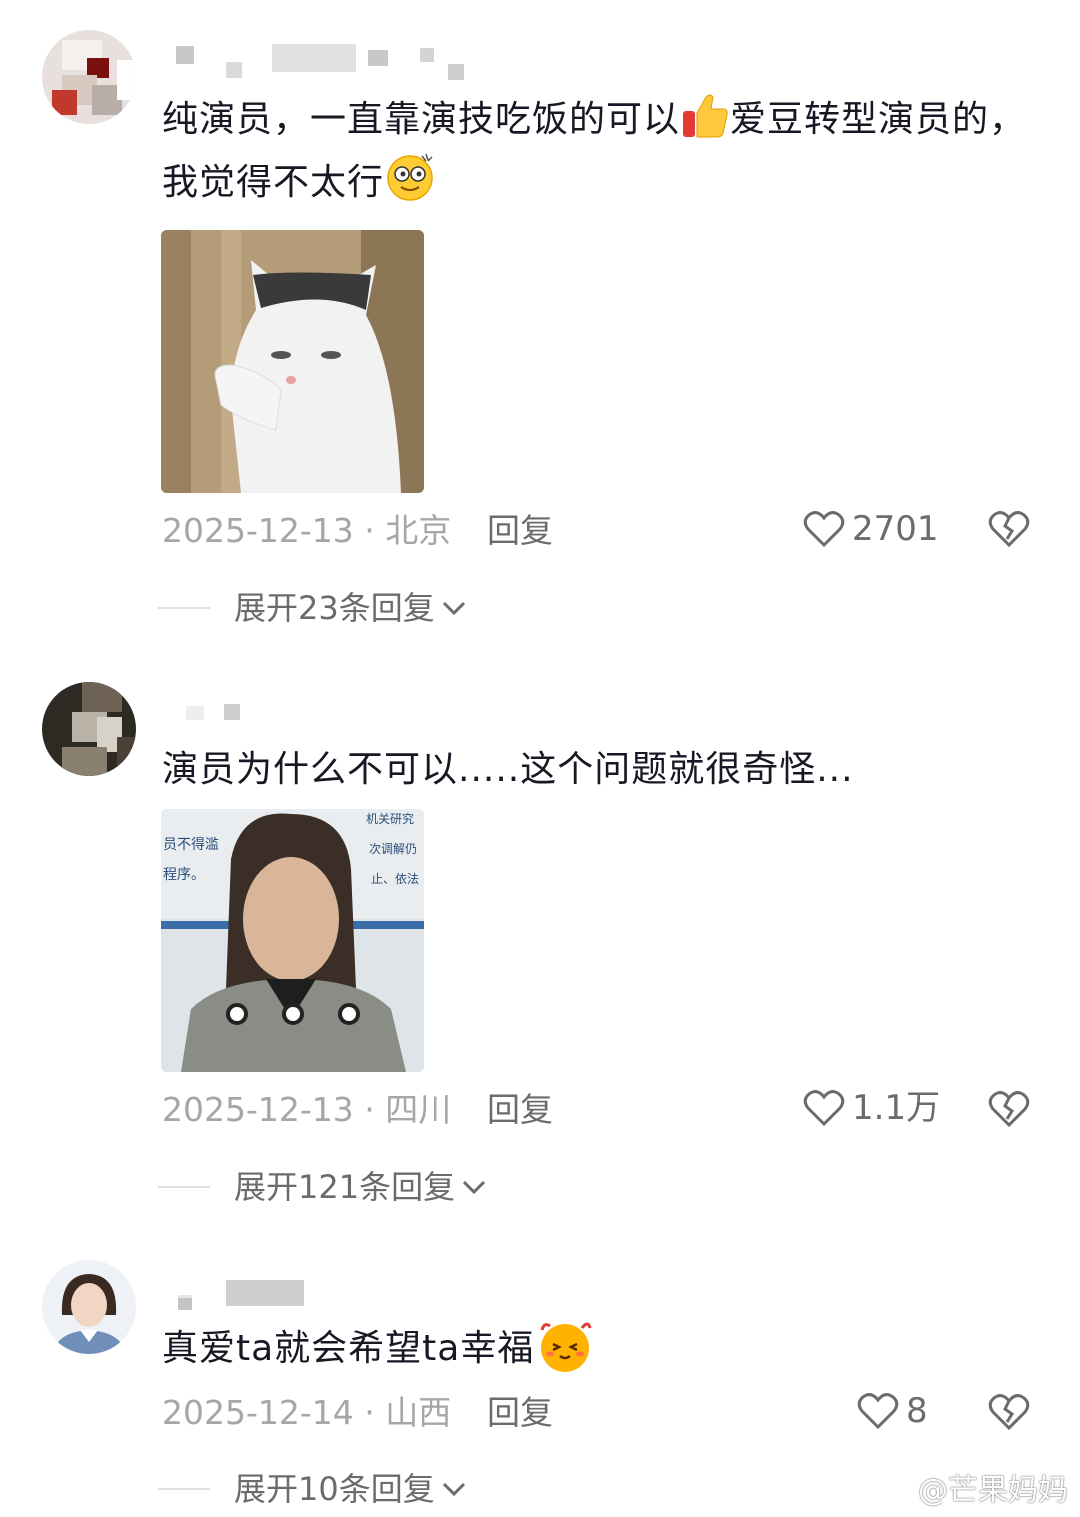  I want to click on expand-replies-button: 展开10条回复, so click(312, 1489).